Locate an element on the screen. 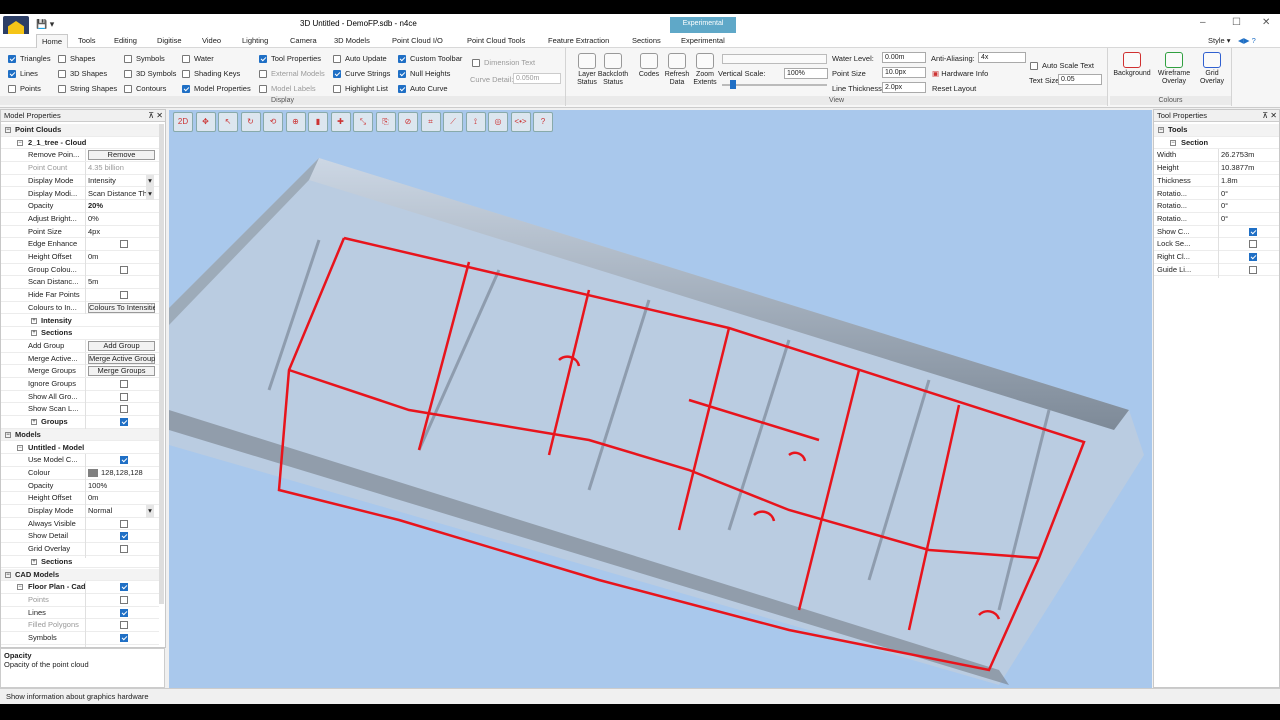 The height and width of the screenshot is (720, 1280). contours-checkbox: Contours is located at coordinates (145, 88).